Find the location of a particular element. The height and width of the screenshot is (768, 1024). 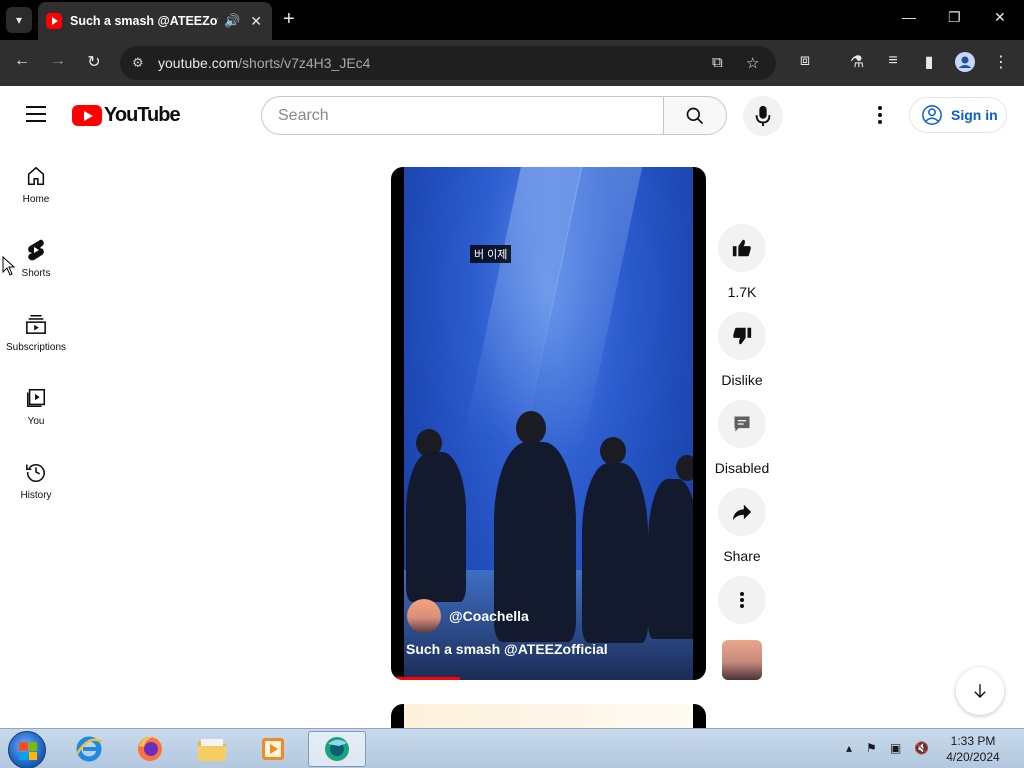

arrow-down-icon is located at coordinates (980, 691).